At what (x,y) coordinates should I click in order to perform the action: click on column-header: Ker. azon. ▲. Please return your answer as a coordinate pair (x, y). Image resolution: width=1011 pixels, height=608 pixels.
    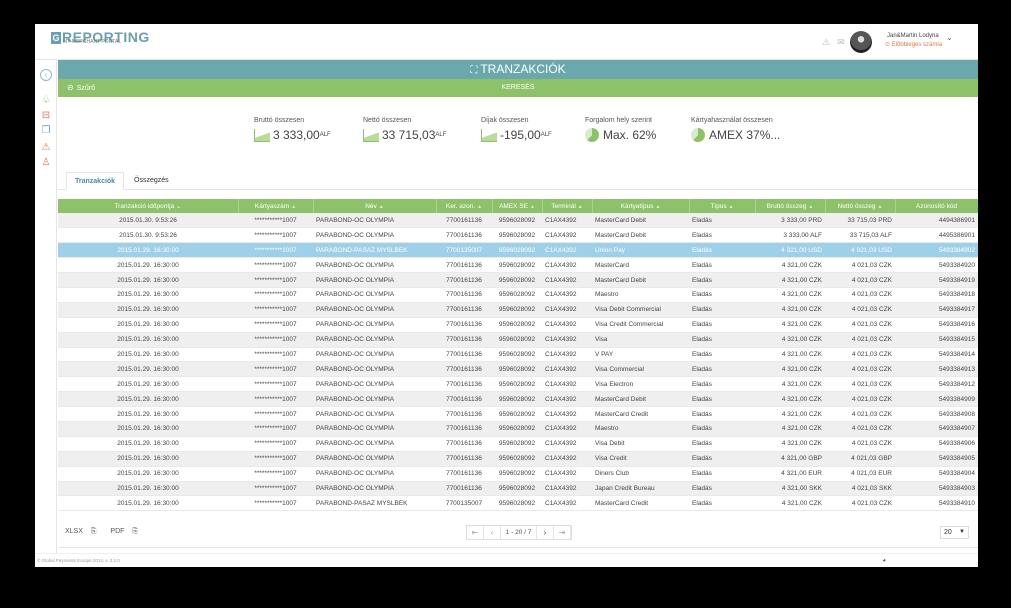
    Looking at the image, I should click on (464, 206).